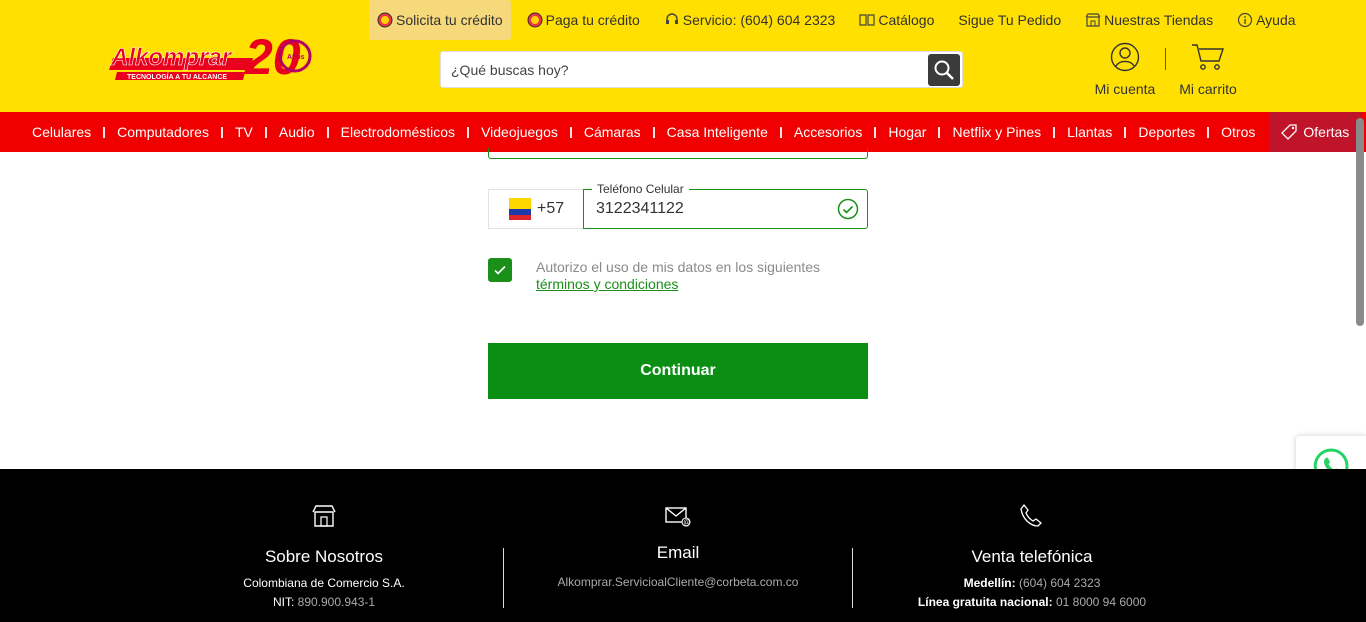 The height and width of the screenshot is (622, 1366). What do you see at coordinates (848, 209) in the screenshot?
I see `valid-check-icon` at bounding box center [848, 209].